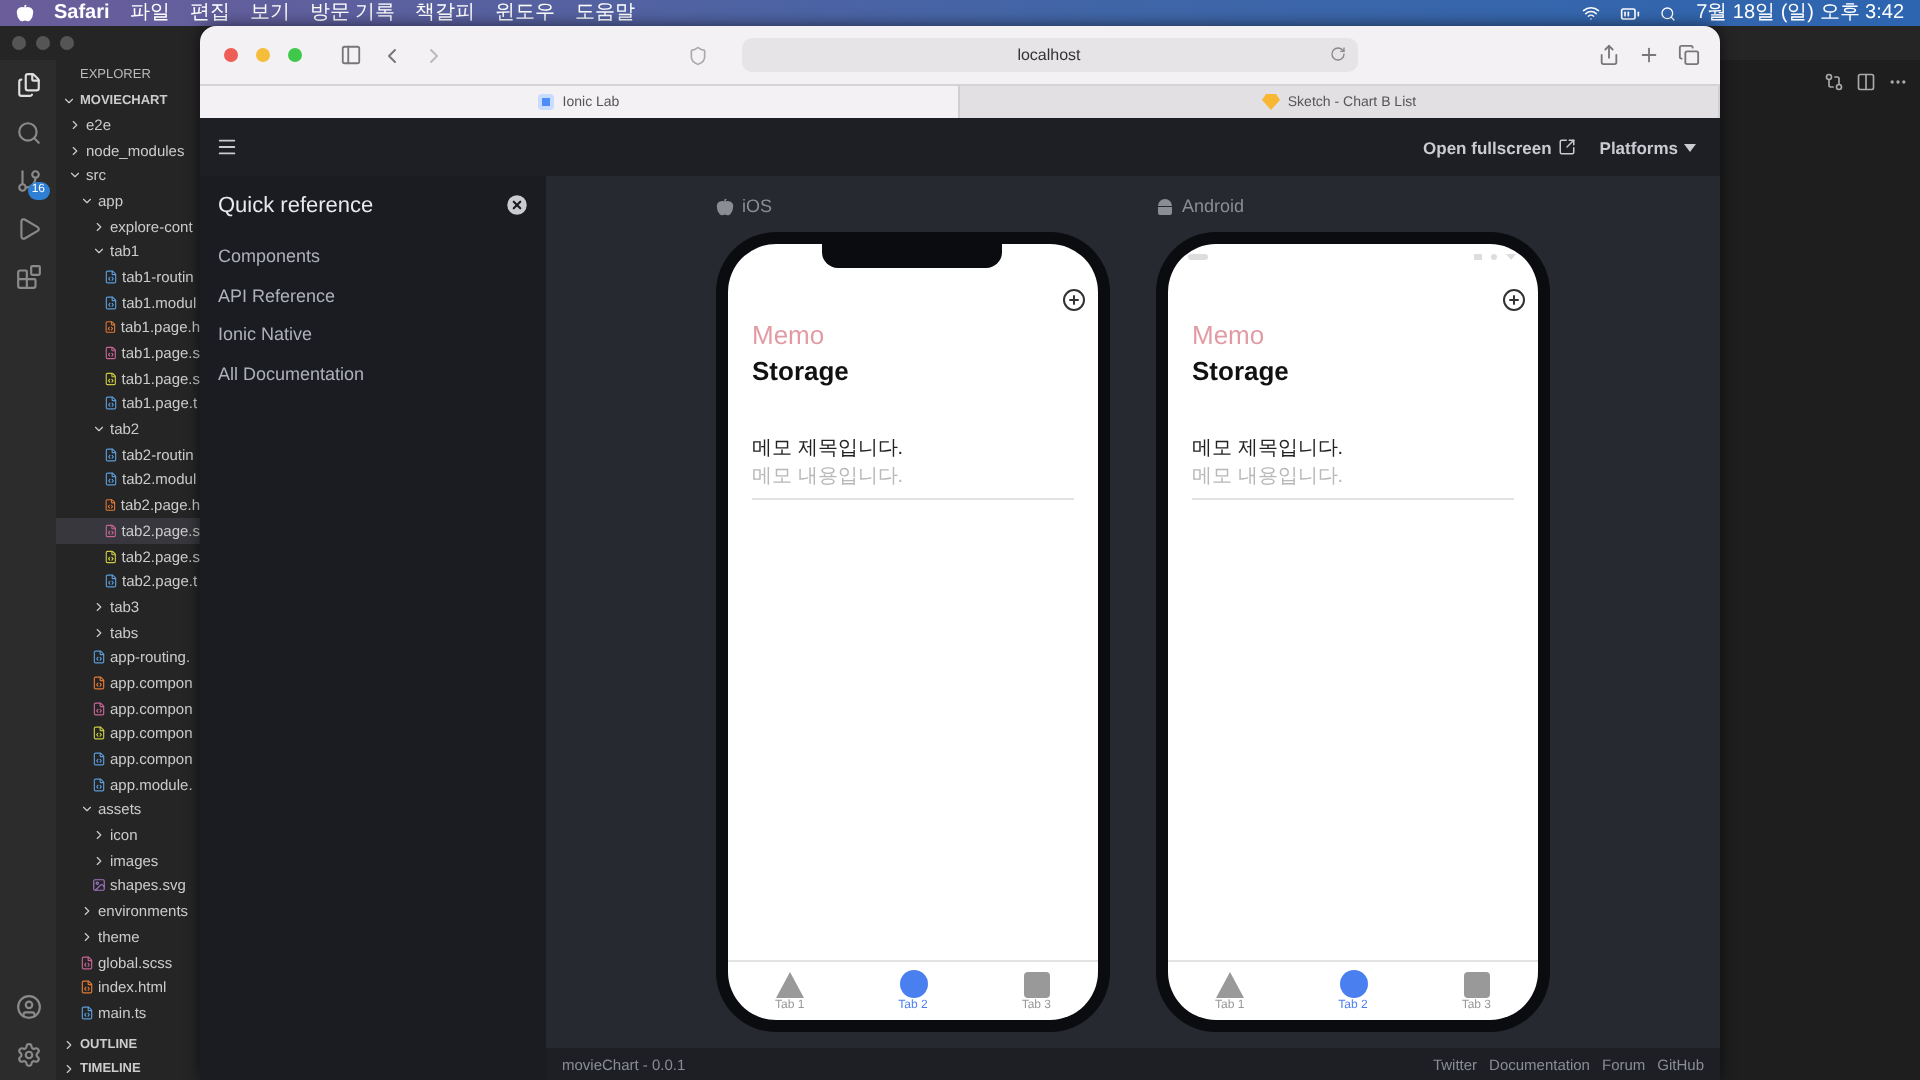 The image size is (1920, 1080). Describe the element at coordinates (1566, 147) in the screenshot. I see `external-link-icon` at that location.